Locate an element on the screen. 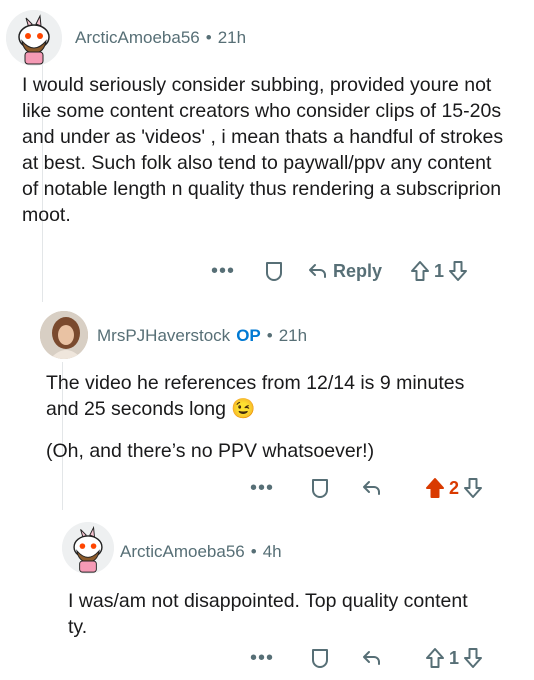  comment-time: 4h is located at coordinates (272, 551).